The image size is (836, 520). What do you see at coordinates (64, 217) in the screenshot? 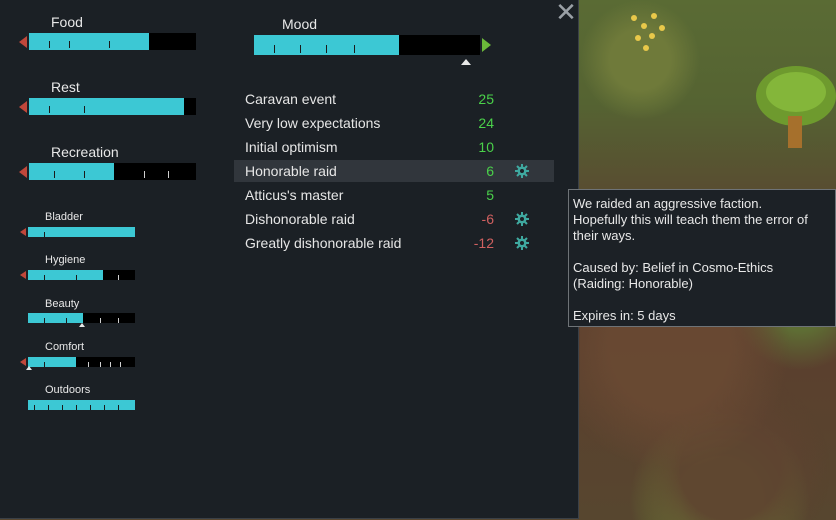
I see `need-label: Bladder` at bounding box center [64, 217].